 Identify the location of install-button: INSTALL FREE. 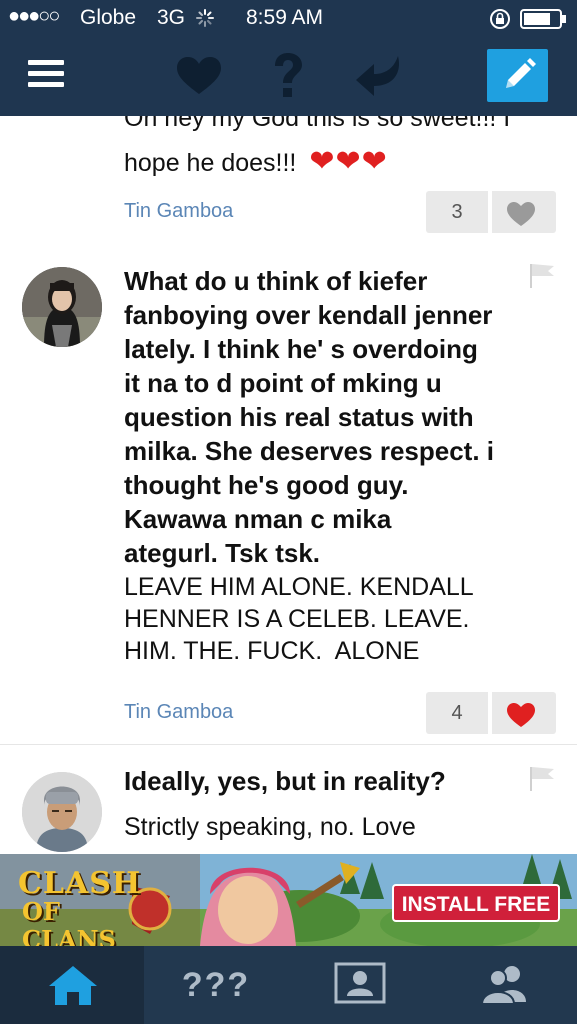
(476, 903).